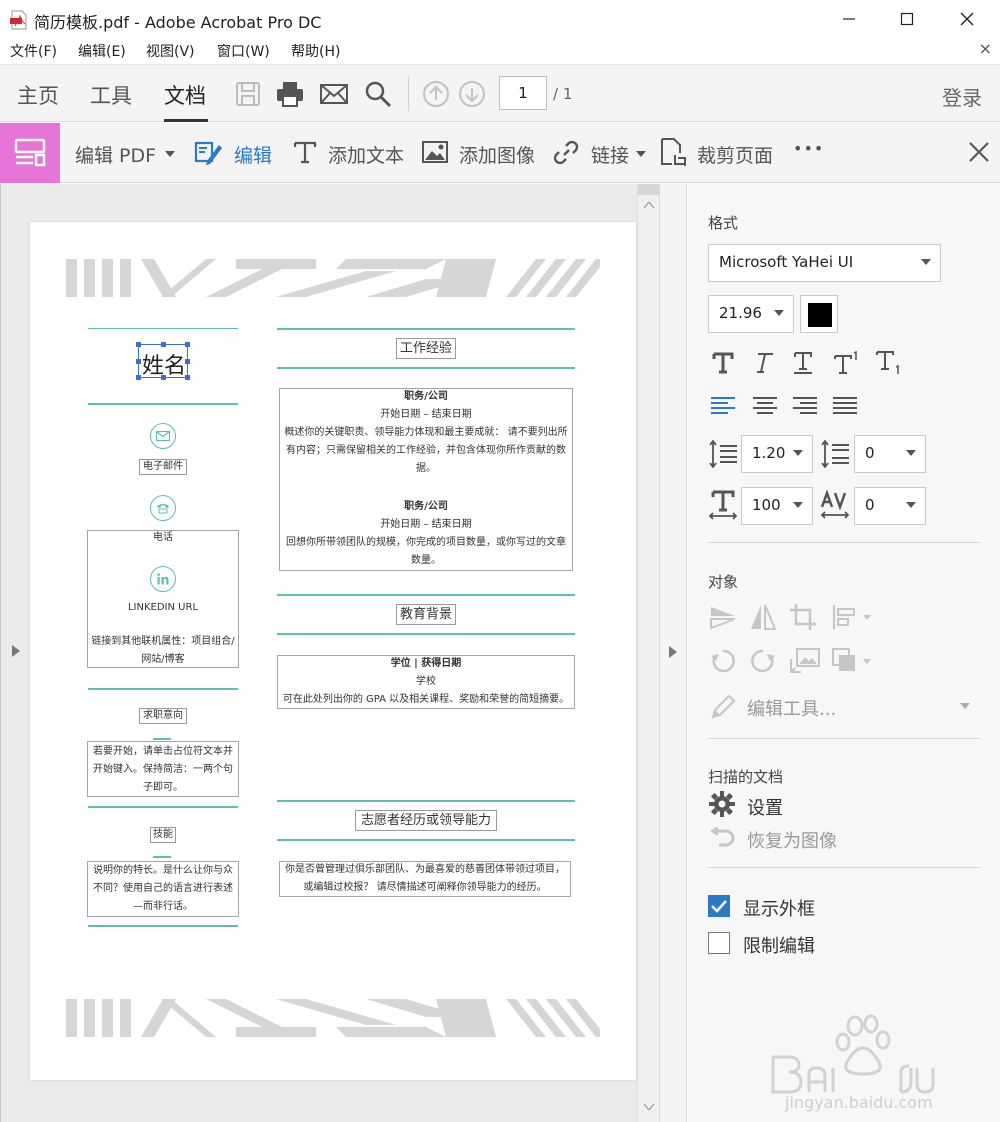  I want to click on job1-desc-1: 概述你的关键职责、领导能力体现和最主要成就： 请不要列出所, so click(426, 433).